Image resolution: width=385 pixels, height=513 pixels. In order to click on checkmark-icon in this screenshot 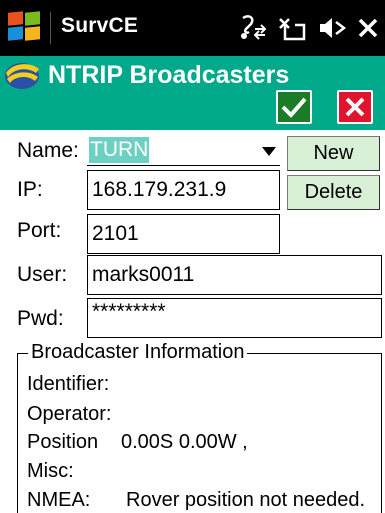, I will do `click(294, 107)`.